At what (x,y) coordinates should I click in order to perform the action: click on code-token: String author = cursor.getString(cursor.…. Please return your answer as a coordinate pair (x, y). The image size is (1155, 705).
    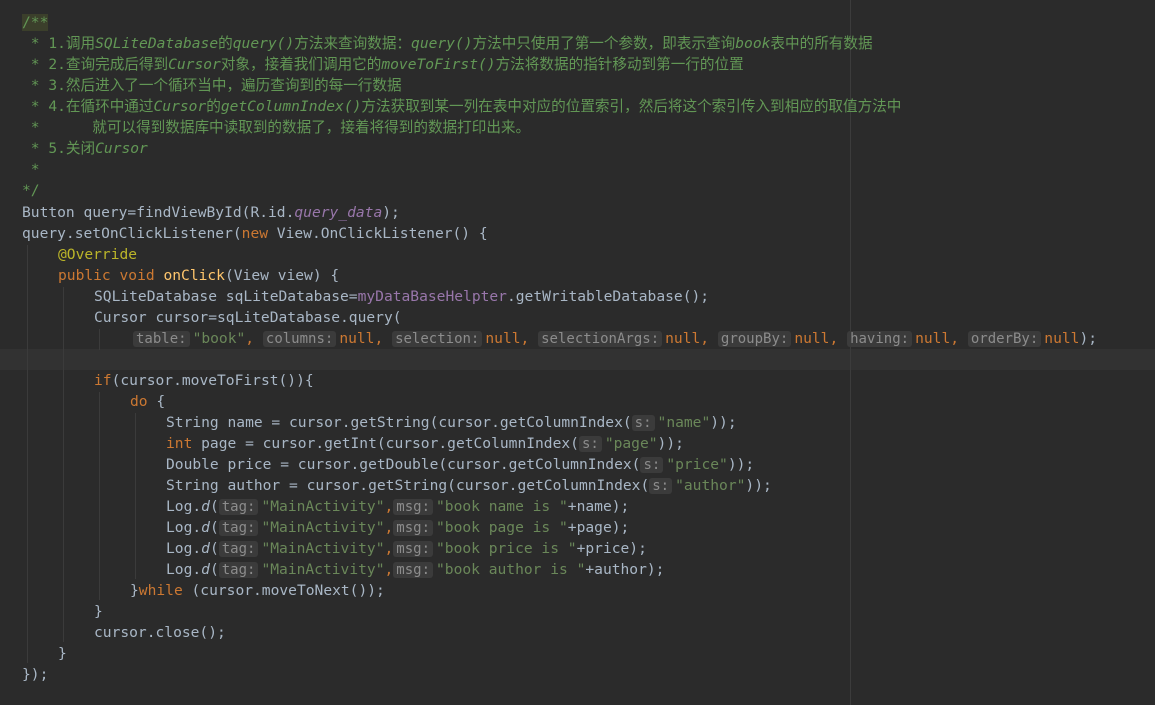
    Looking at the image, I should click on (408, 485).